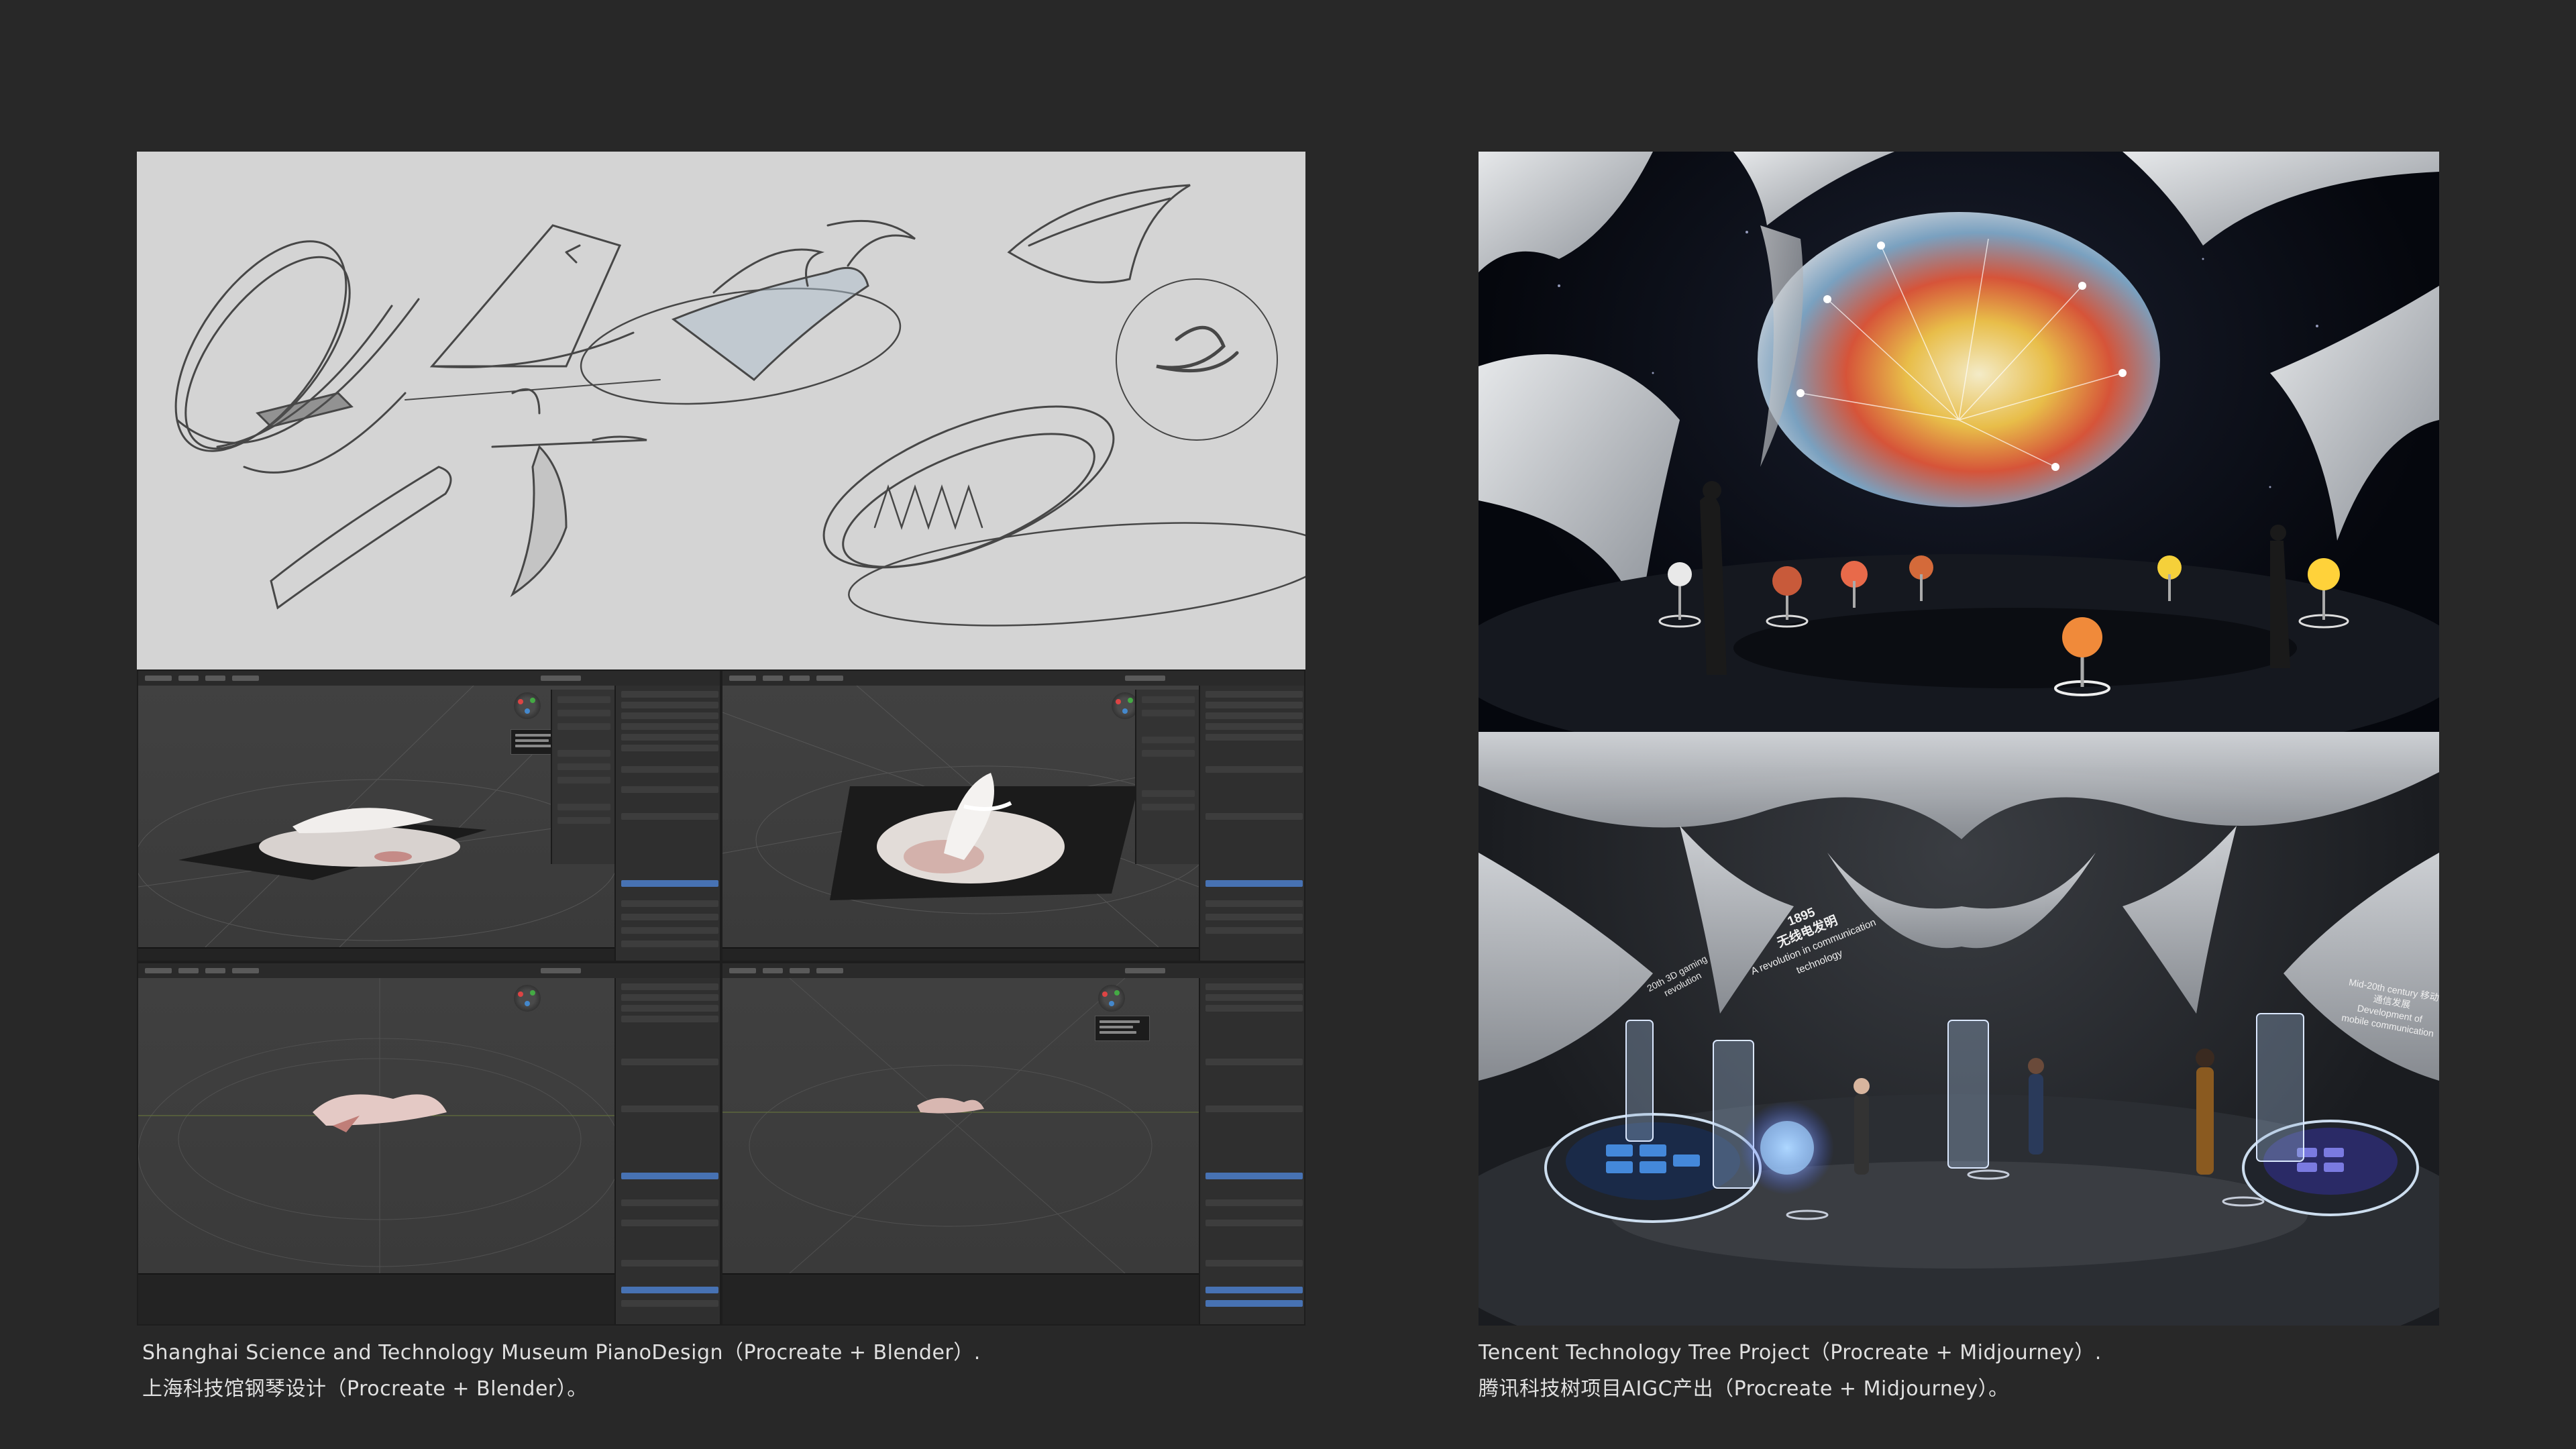 Image resolution: width=2576 pixels, height=1449 pixels. What do you see at coordinates (365, 1389) in the screenshot?
I see `caption-chinese: 上海科技馆钢琴设计（Procreate + Blender）。` at bounding box center [365, 1389].